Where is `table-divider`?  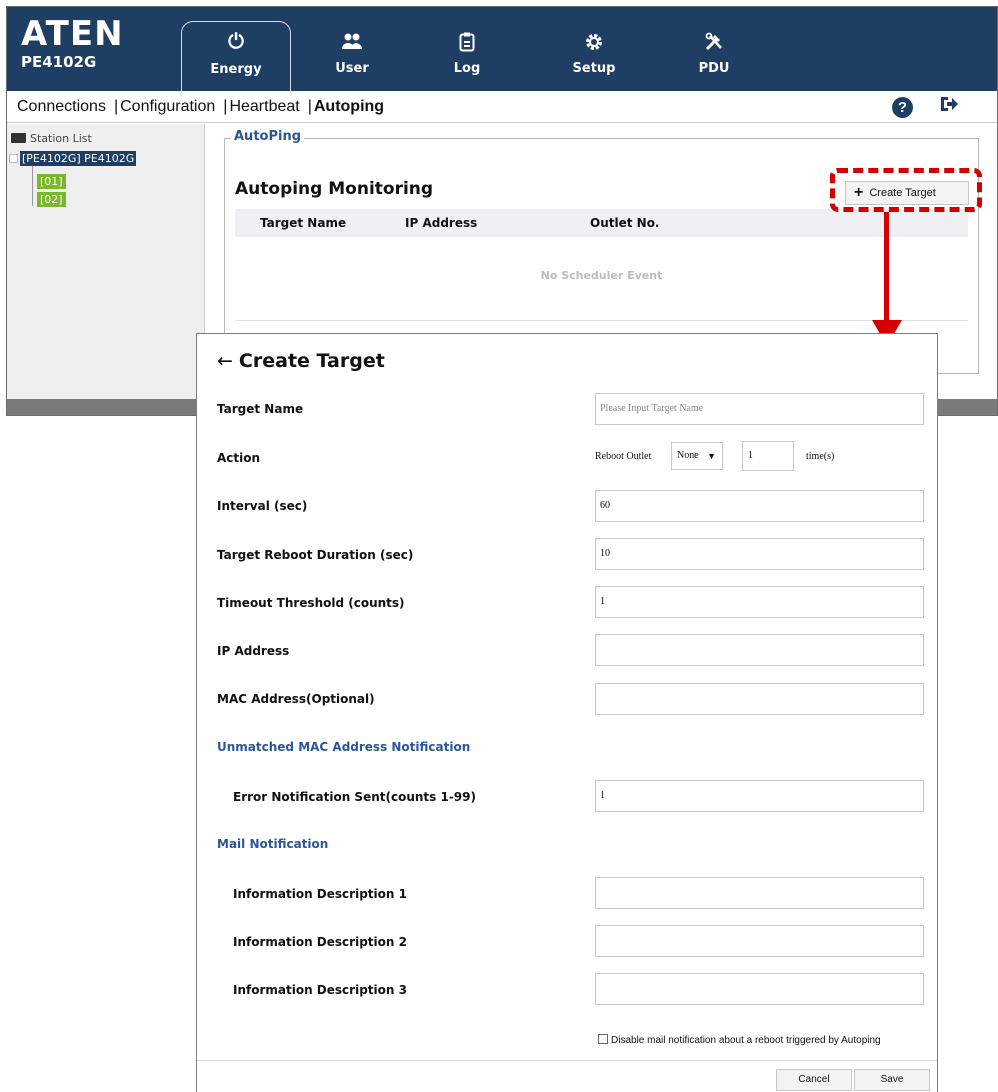
table-divider is located at coordinates (601, 320).